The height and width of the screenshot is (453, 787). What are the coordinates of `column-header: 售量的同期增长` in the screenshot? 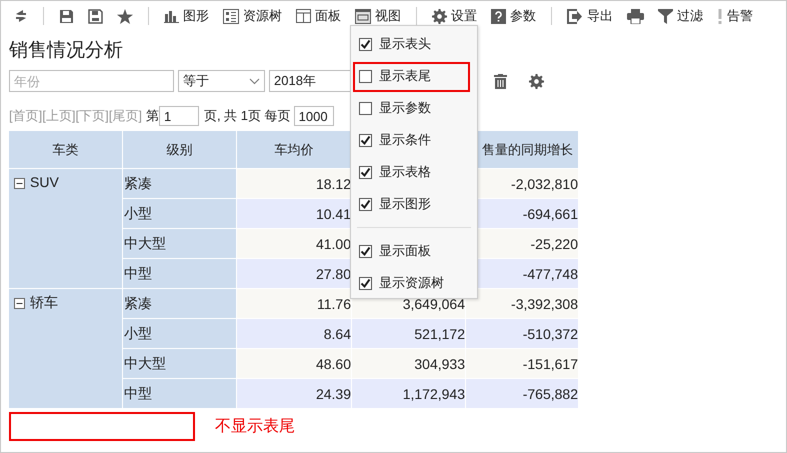 It's located at (527, 149).